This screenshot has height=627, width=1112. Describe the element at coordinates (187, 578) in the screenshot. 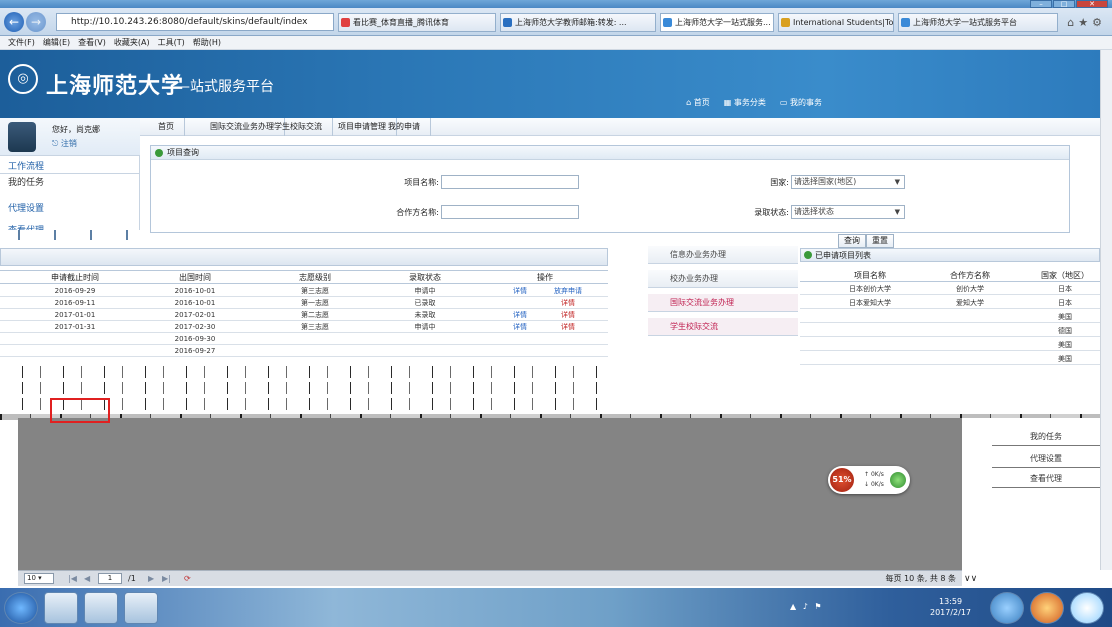

I see `refresh-icon: ⟳` at that location.